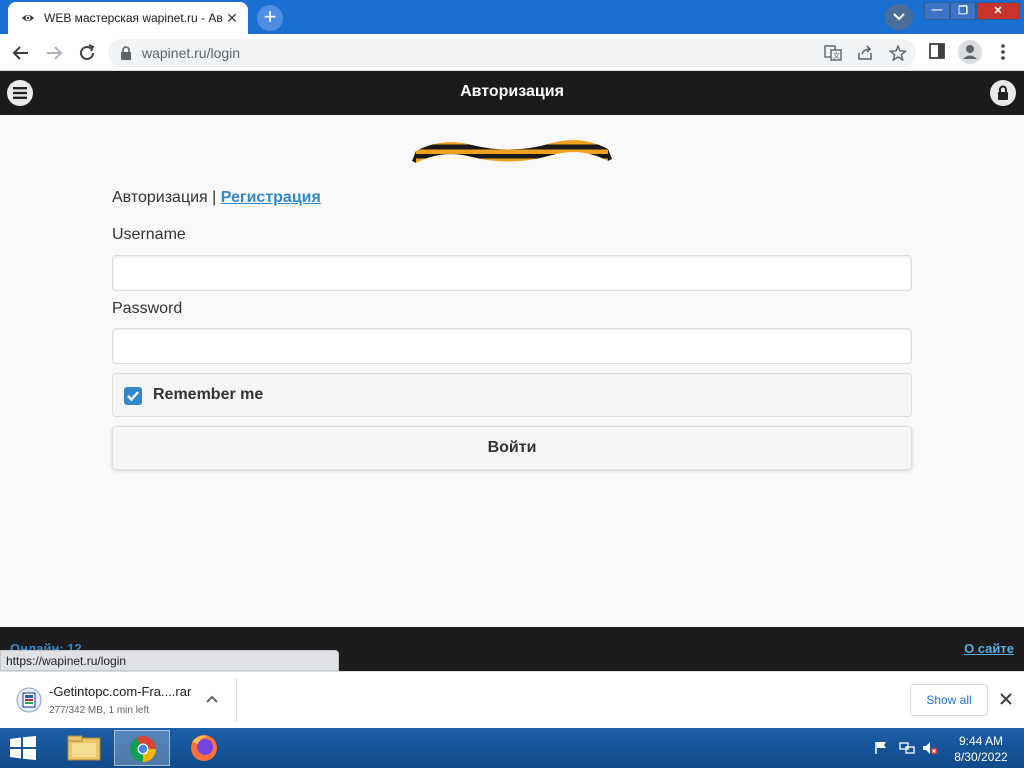 The image size is (1024, 768). I want to click on remember-me-label: Remember me, so click(208, 394).